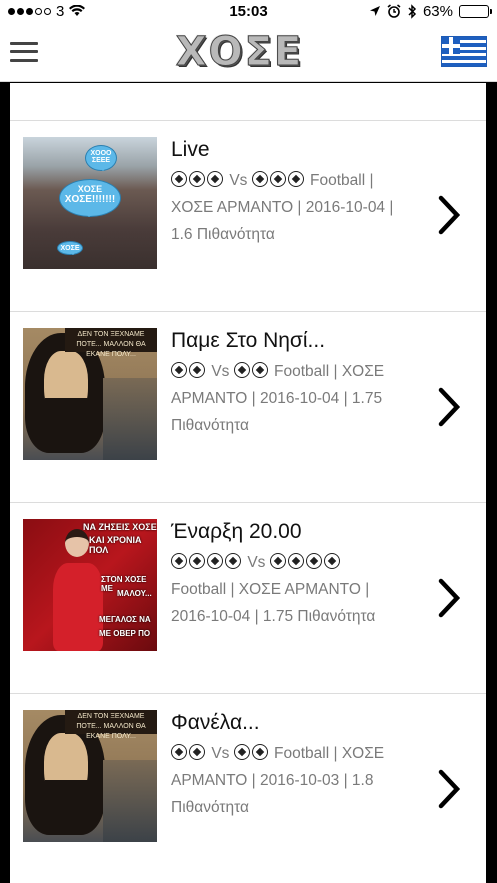 The width and height of the screenshot is (497, 883). Describe the element at coordinates (464, 51) in the screenshot. I see `greek-flag-icon` at that location.